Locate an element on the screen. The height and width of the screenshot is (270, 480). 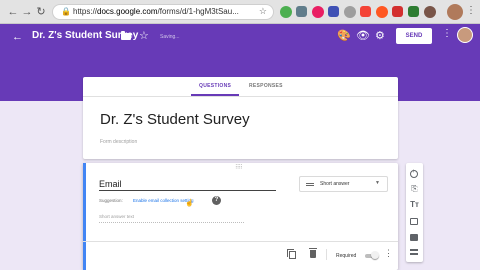
question-type-dropdown: Short answer ▼ is located at coordinates (343, 184).